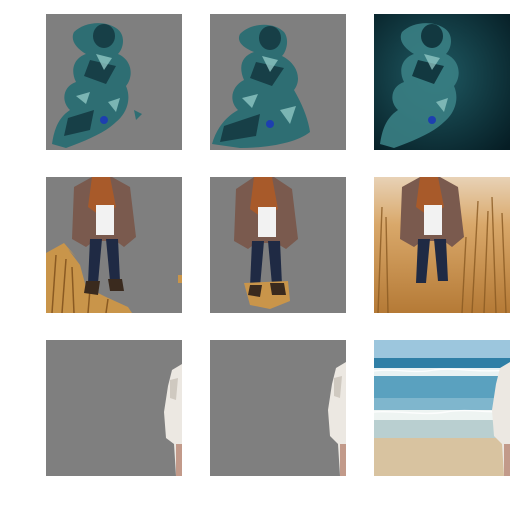 The image size is (520, 510). I want to click on row1-original-panel, so click(442, 82).